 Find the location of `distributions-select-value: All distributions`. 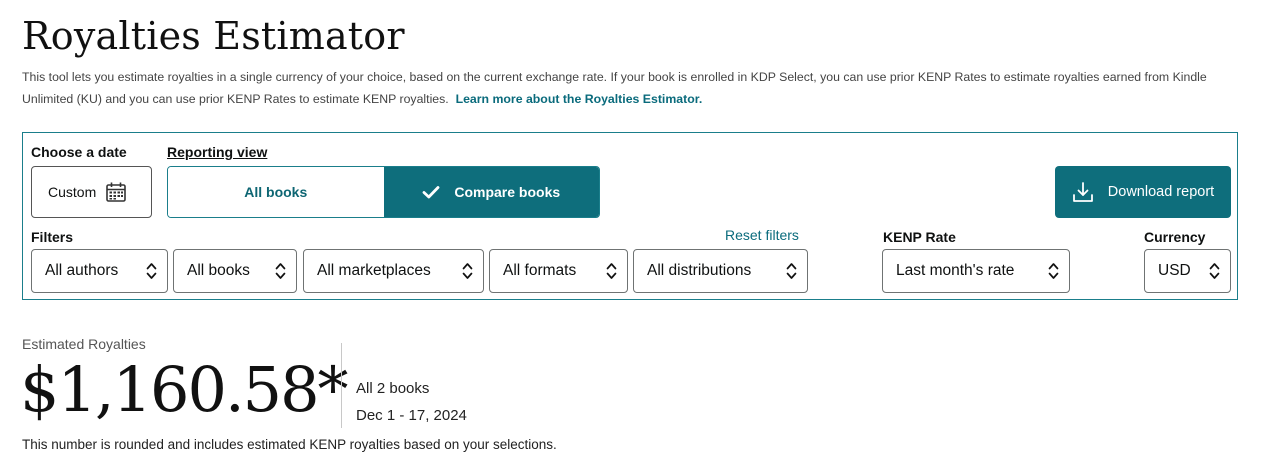

distributions-select-value: All distributions is located at coordinates (699, 270).